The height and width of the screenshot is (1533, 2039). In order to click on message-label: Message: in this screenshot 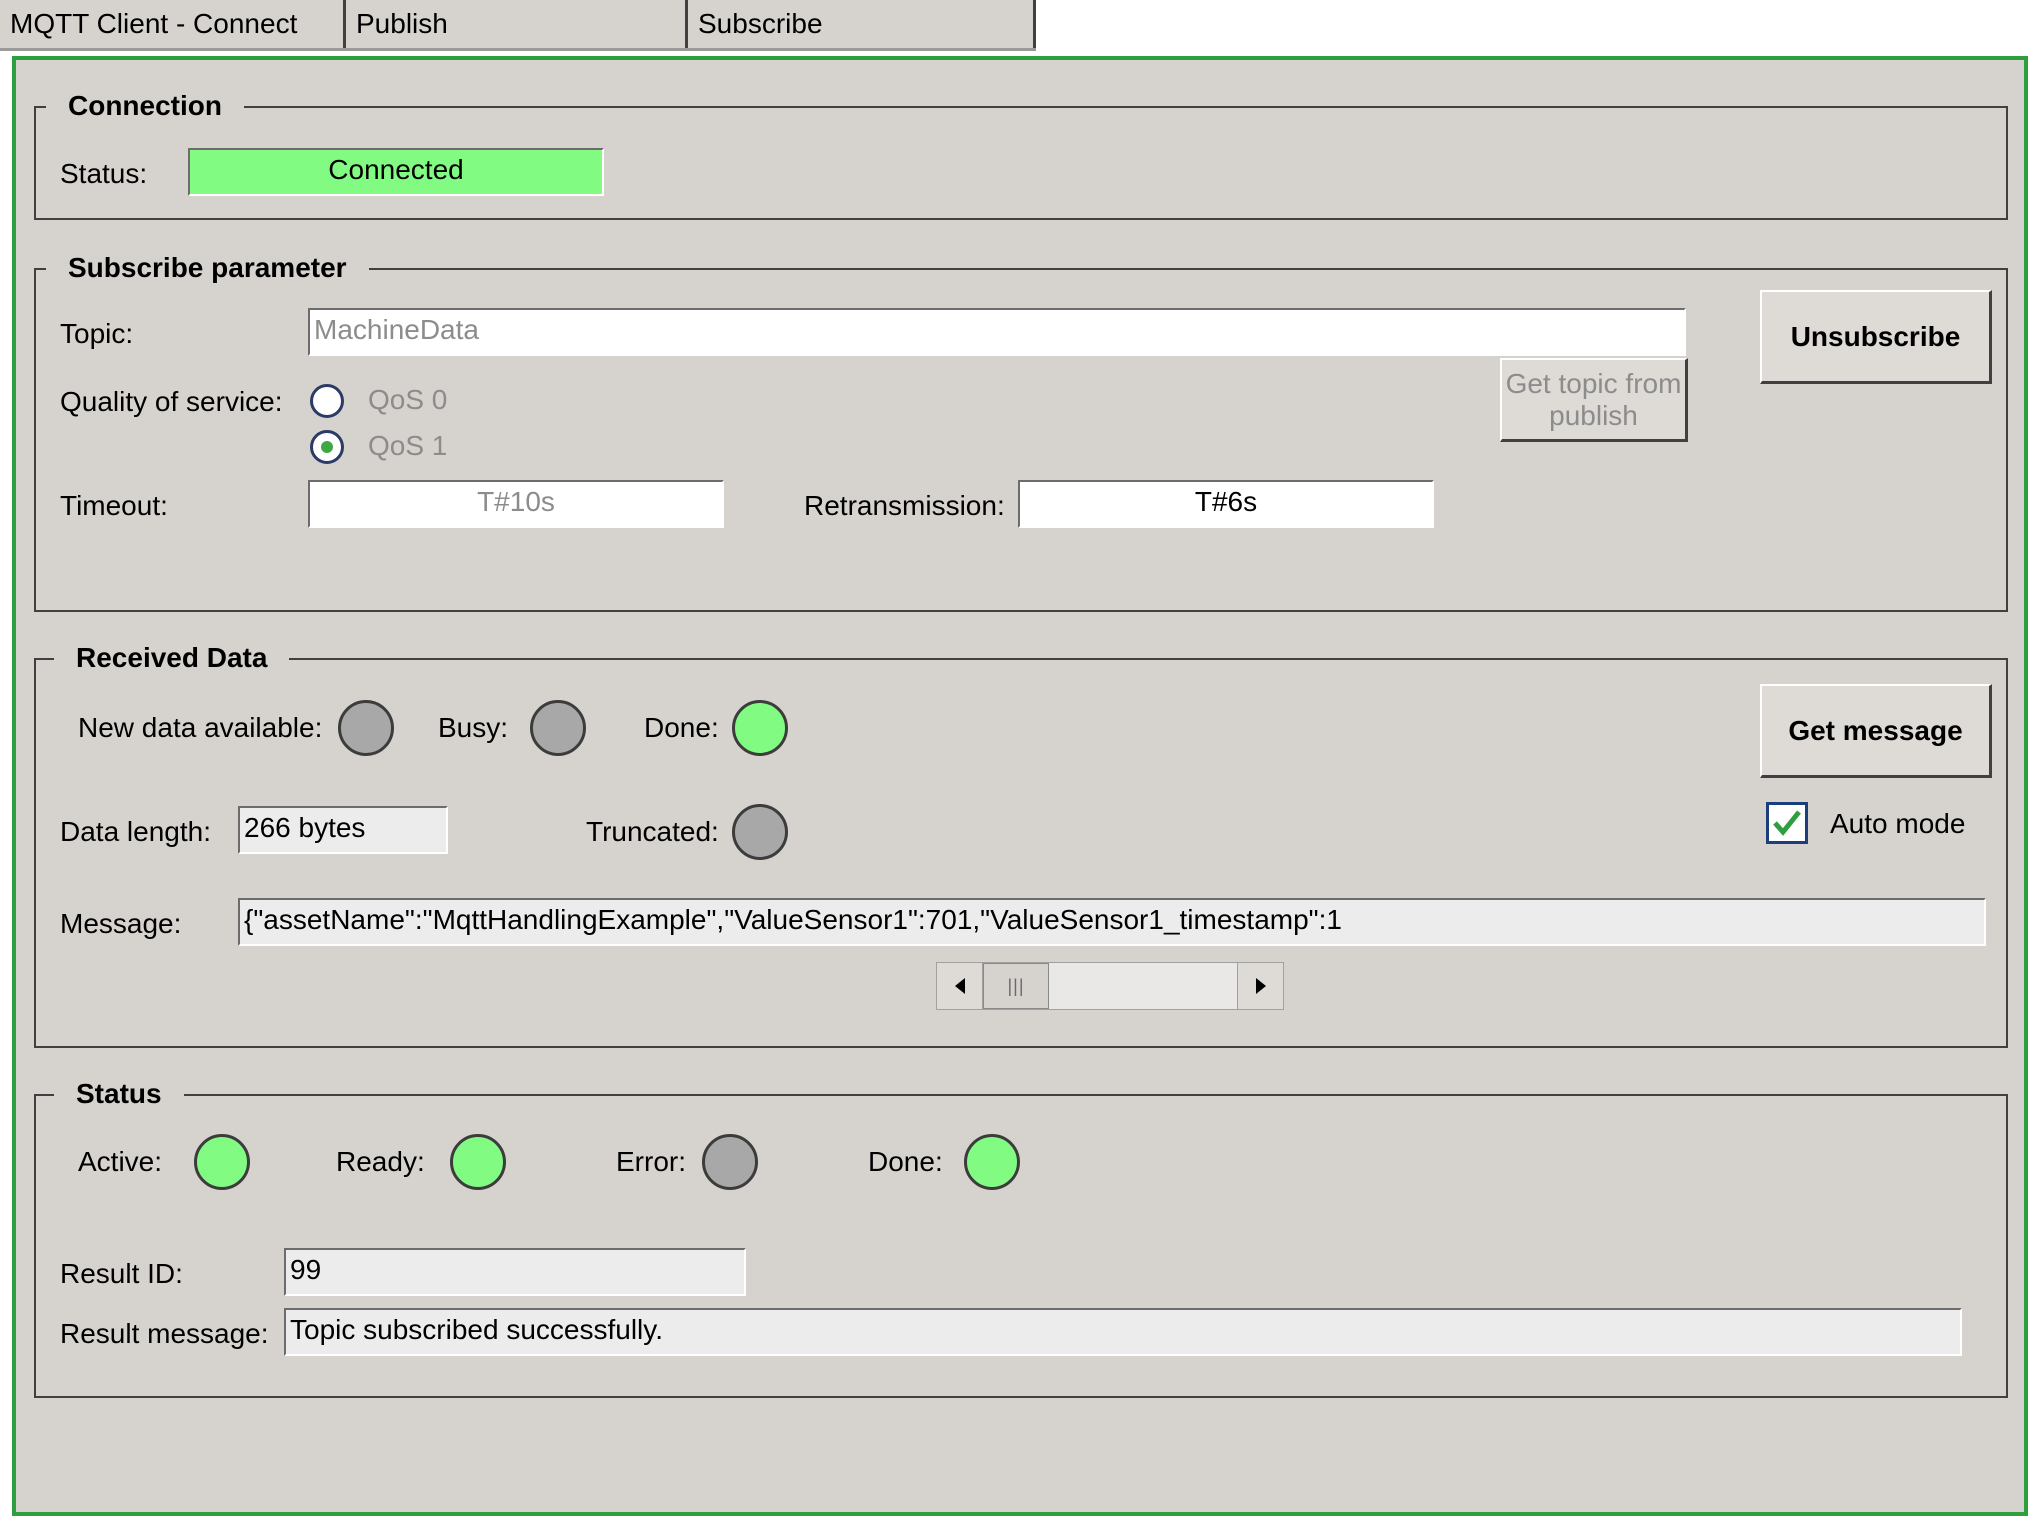, I will do `click(121, 923)`.